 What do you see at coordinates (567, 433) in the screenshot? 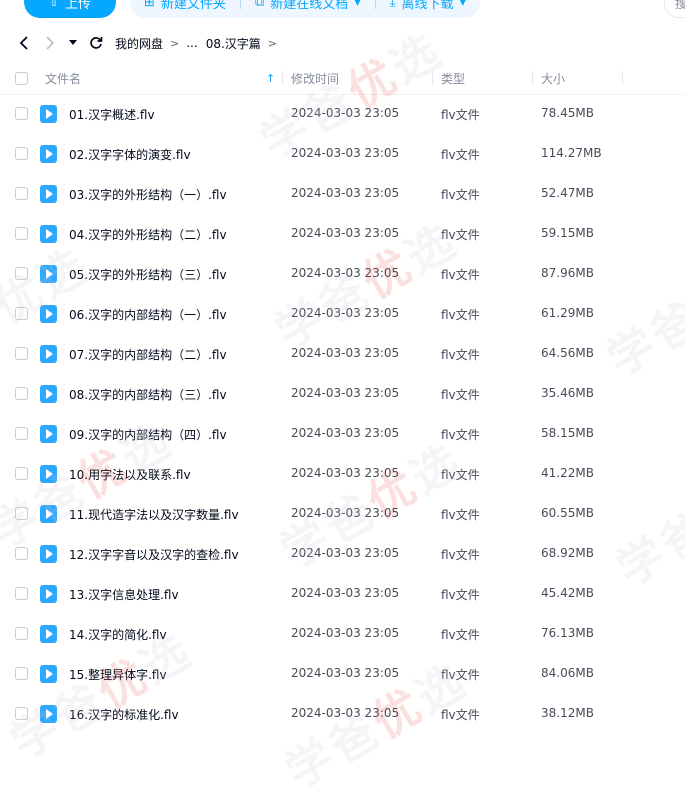
I see `file-size: 58.15MB` at bounding box center [567, 433].